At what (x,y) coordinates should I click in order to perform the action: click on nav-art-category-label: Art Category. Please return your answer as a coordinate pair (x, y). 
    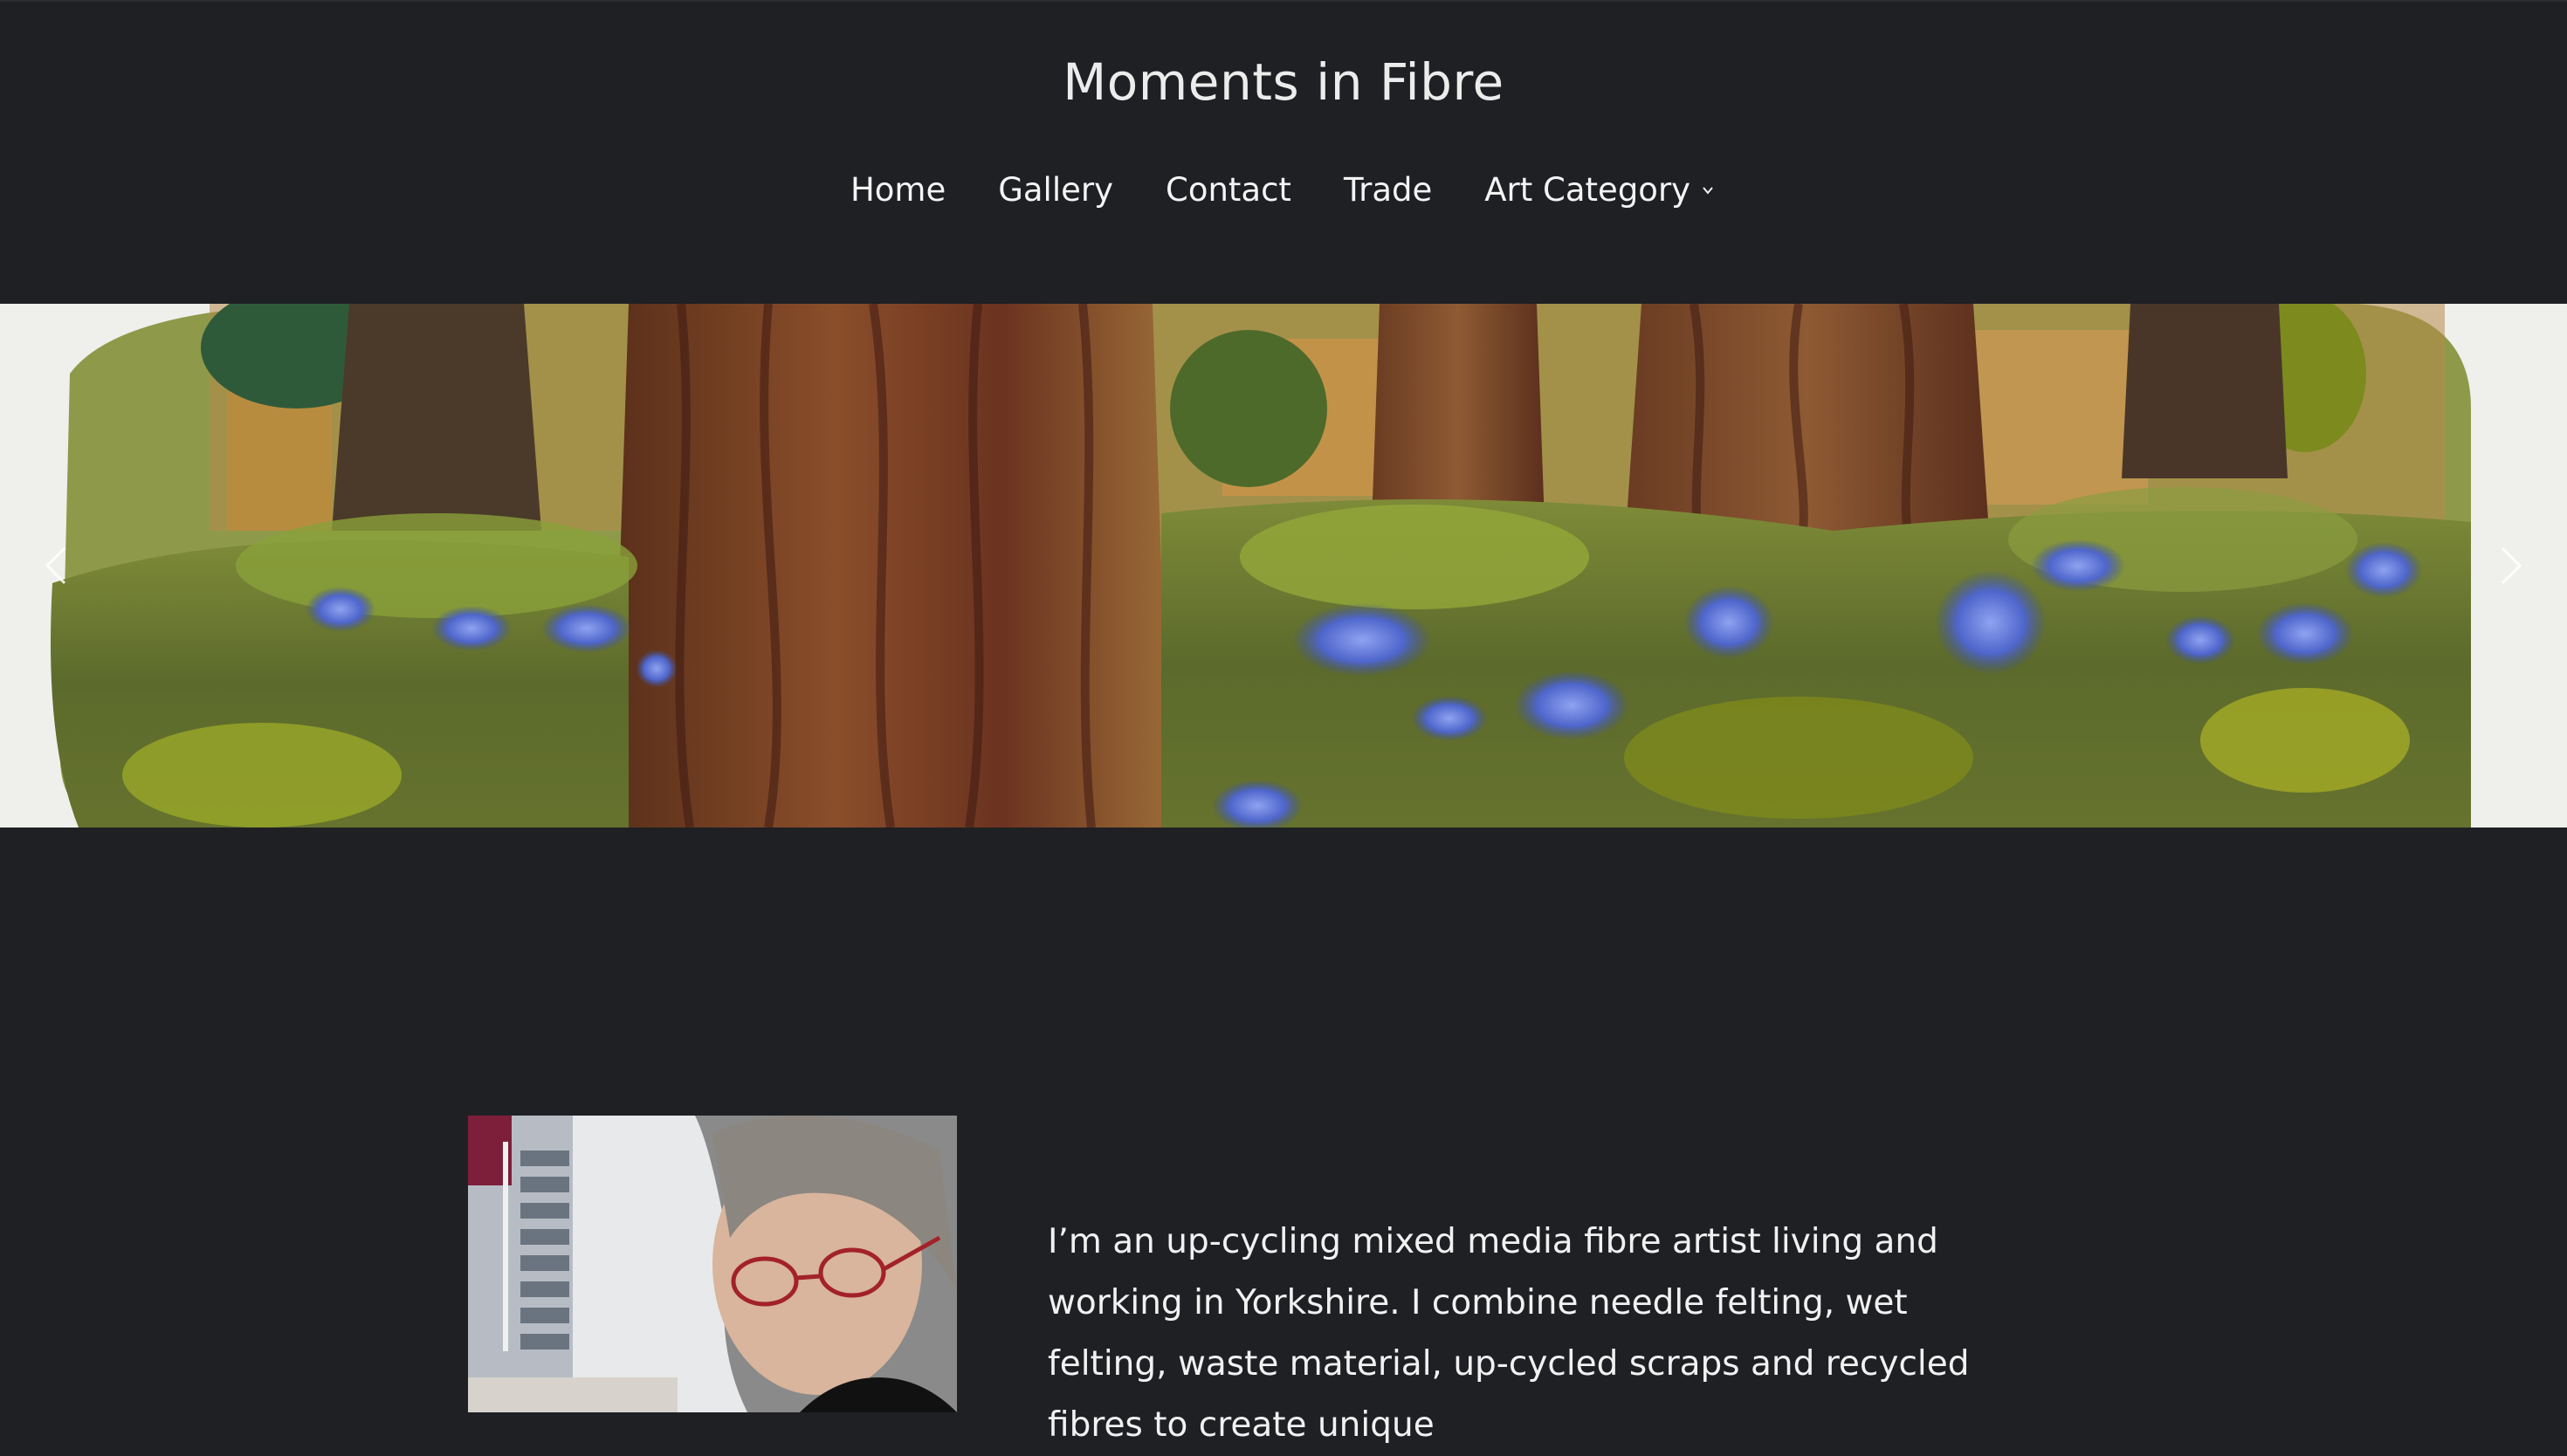
    Looking at the image, I should click on (1587, 190).